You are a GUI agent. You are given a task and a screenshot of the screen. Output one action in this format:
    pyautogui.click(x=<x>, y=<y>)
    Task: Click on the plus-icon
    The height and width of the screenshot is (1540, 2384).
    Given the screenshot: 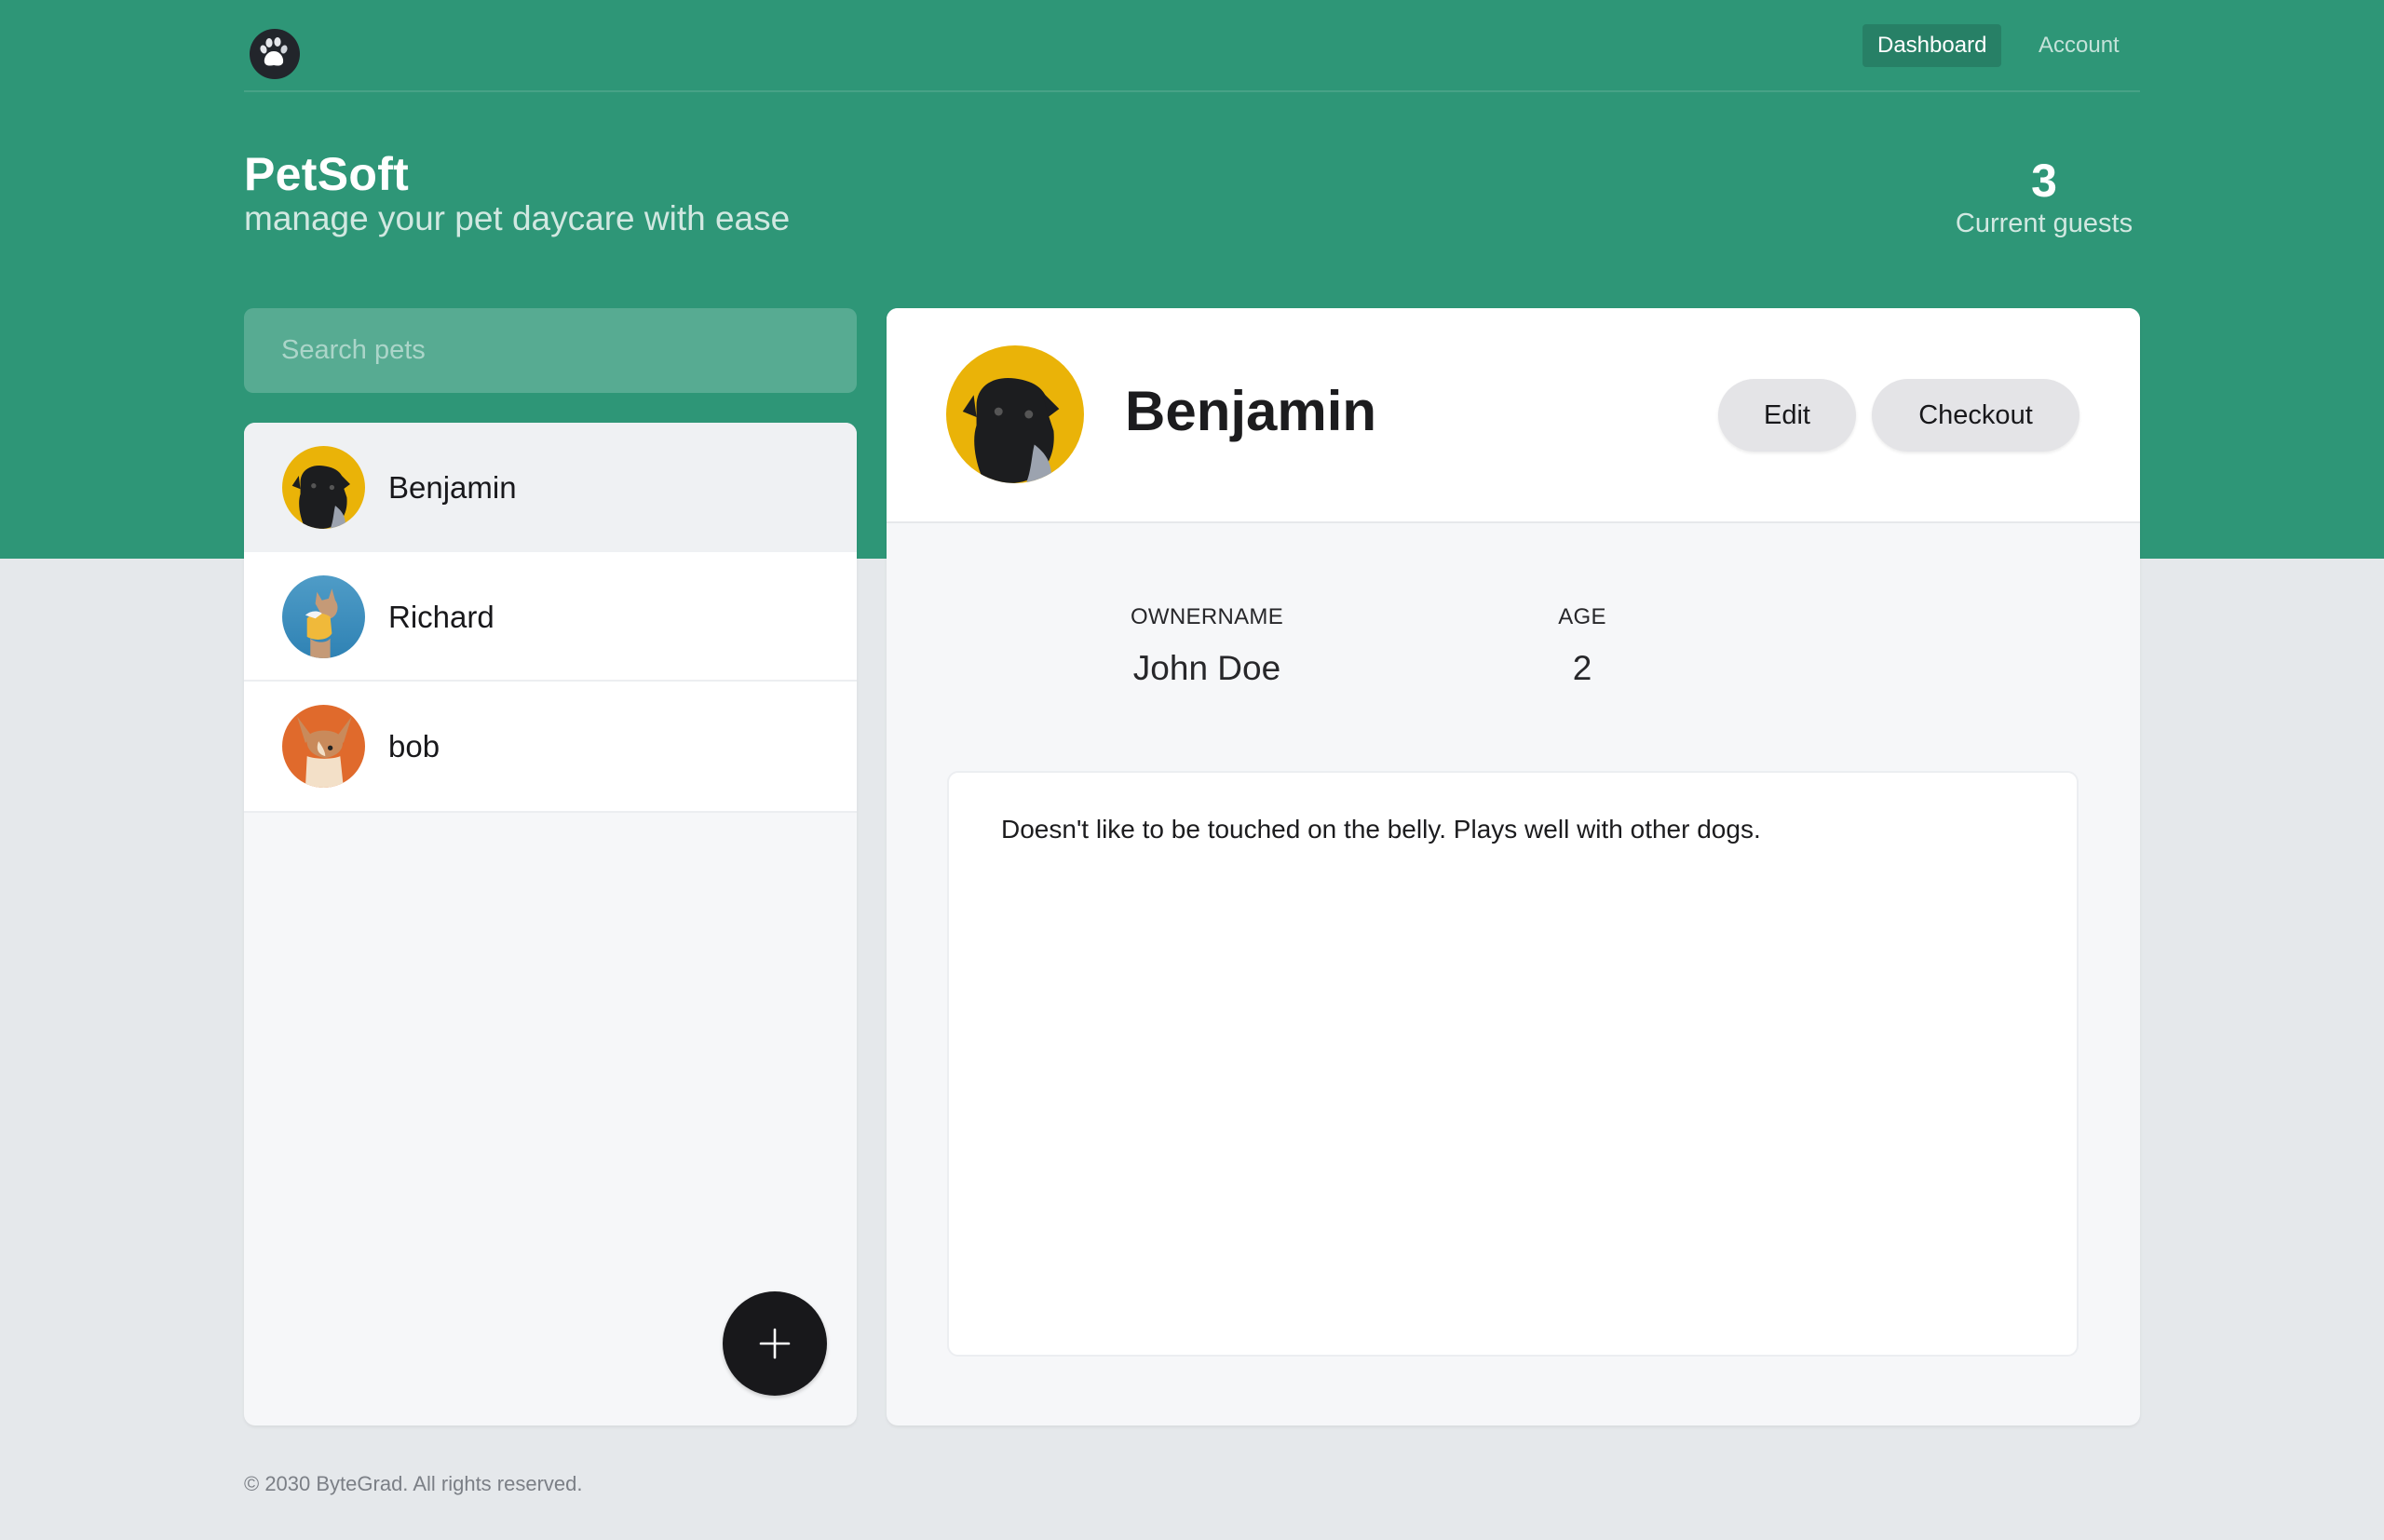 What is the action you would take?
    pyautogui.click(x=775, y=1343)
    